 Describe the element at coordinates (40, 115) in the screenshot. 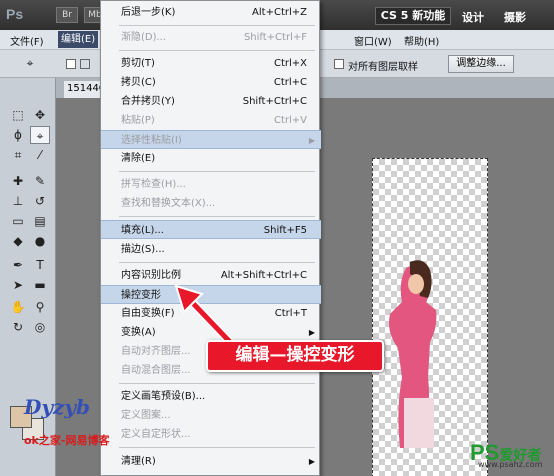

I see `move-tool-icon: ✥` at that location.